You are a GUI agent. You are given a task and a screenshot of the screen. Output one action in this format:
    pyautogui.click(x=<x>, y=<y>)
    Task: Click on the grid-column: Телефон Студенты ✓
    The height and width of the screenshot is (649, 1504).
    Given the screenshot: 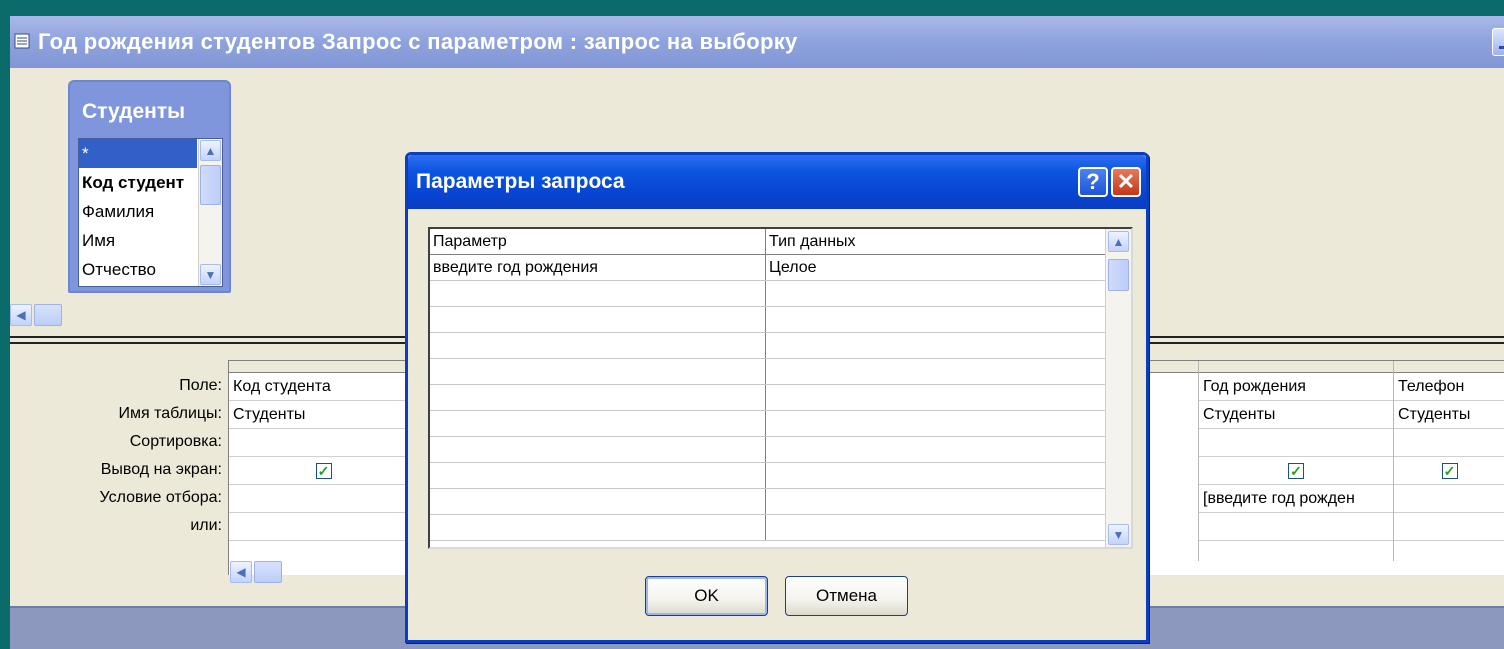 What is the action you would take?
    pyautogui.click(x=1449, y=461)
    